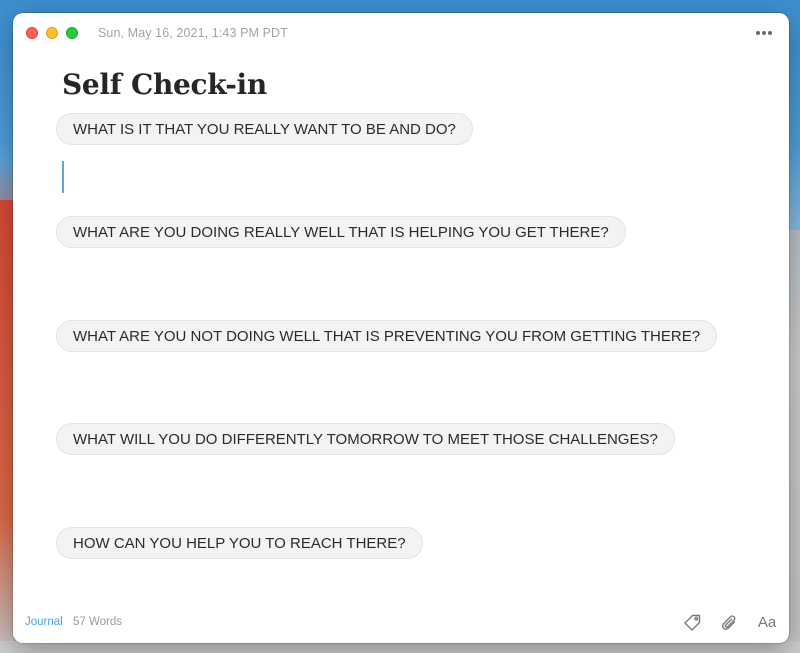  I want to click on more-icon, so click(764, 33).